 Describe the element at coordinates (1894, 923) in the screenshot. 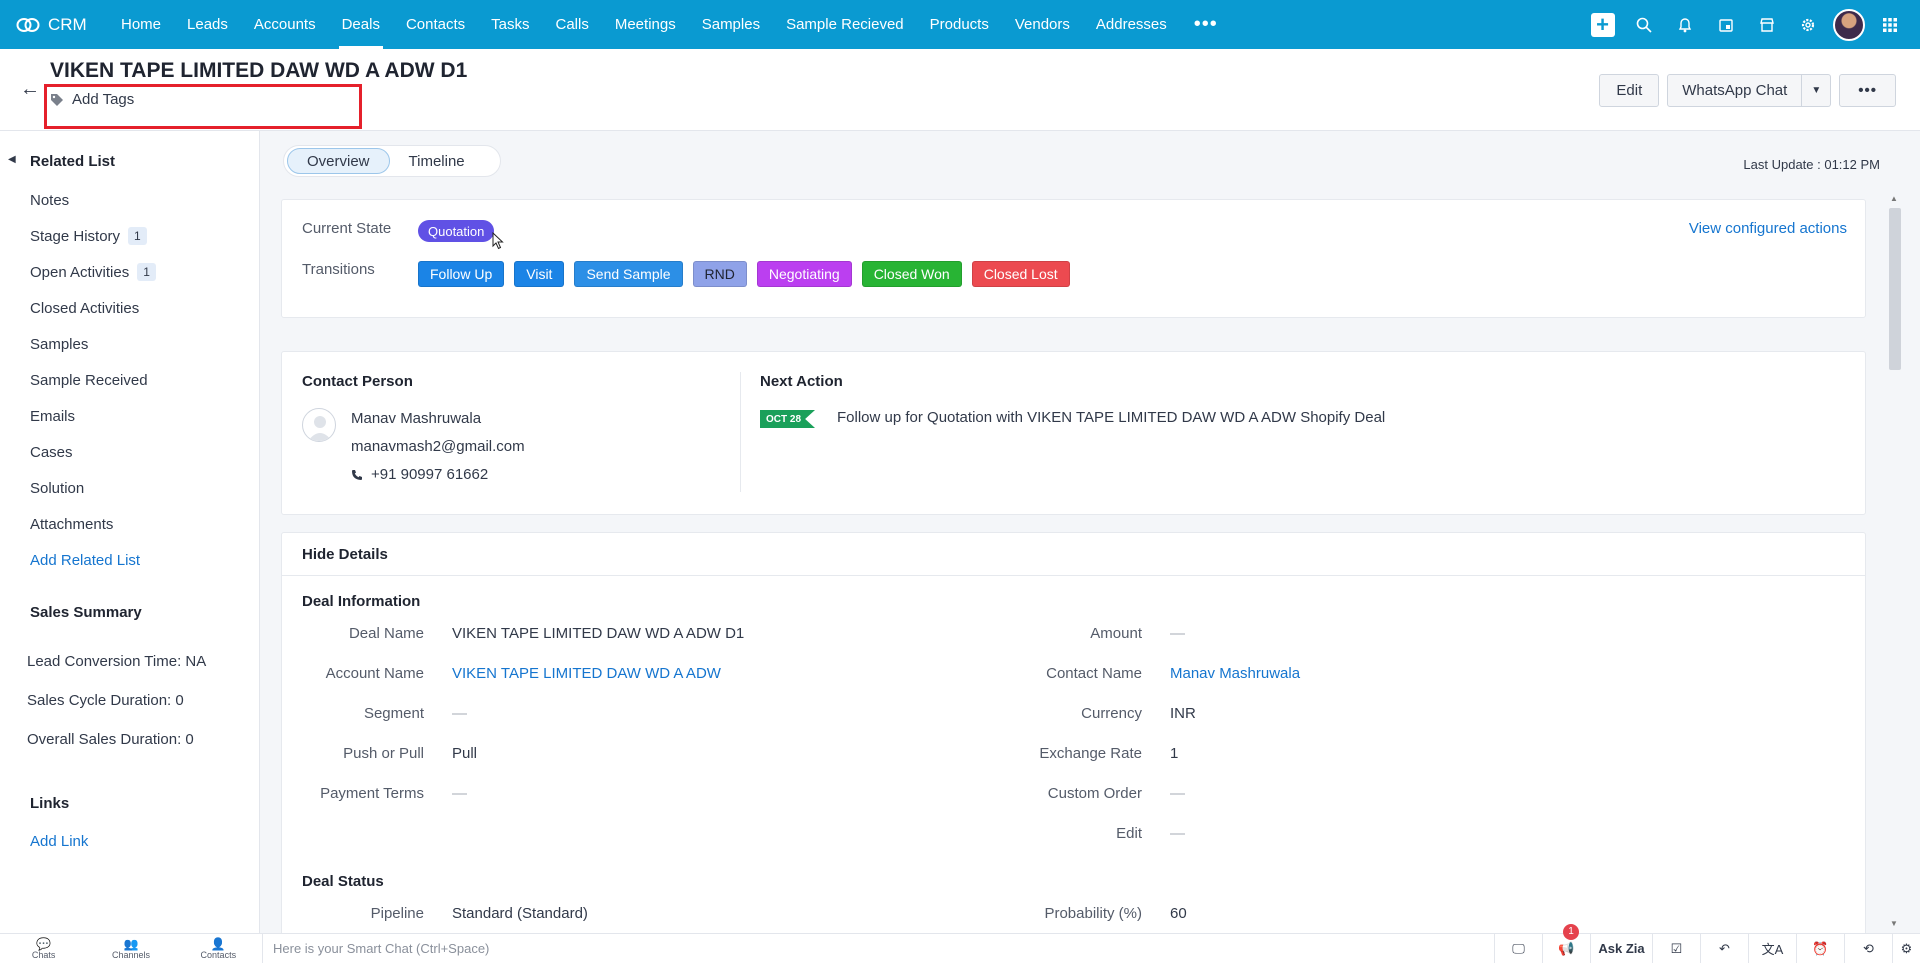

I see `scroll-down-icon: ▼` at that location.